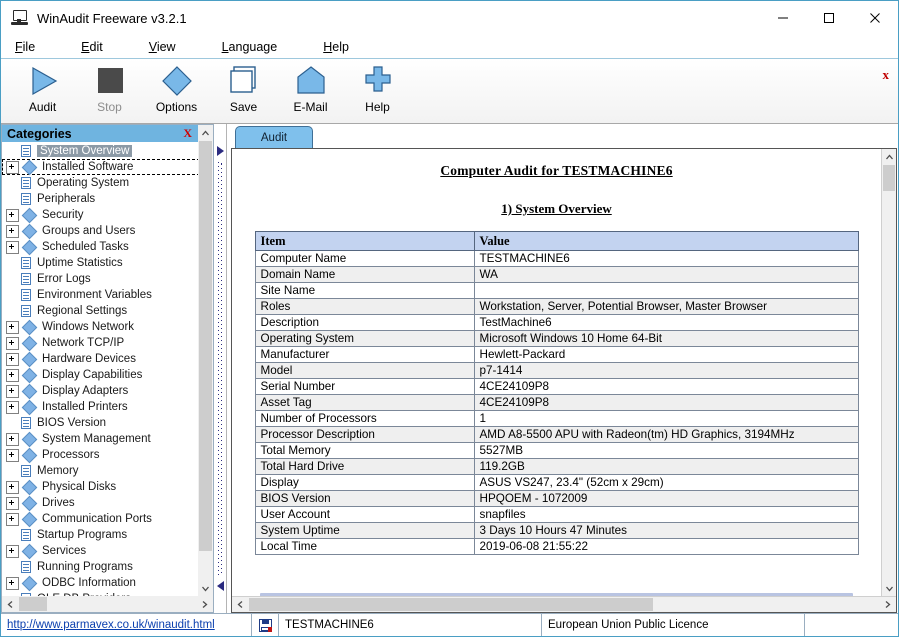 The height and width of the screenshot is (637, 899). I want to click on sidebar-item-processors: Processors, so click(100, 455).